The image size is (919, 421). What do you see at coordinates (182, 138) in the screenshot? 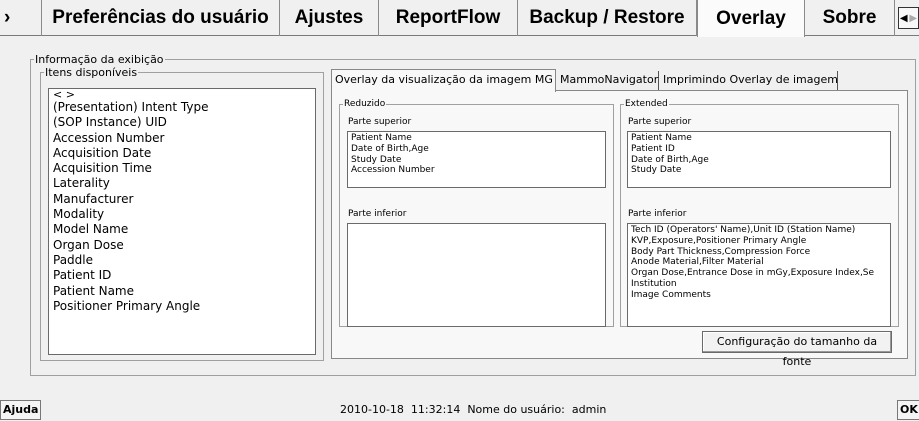
I see `available-item: Accession Number` at bounding box center [182, 138].